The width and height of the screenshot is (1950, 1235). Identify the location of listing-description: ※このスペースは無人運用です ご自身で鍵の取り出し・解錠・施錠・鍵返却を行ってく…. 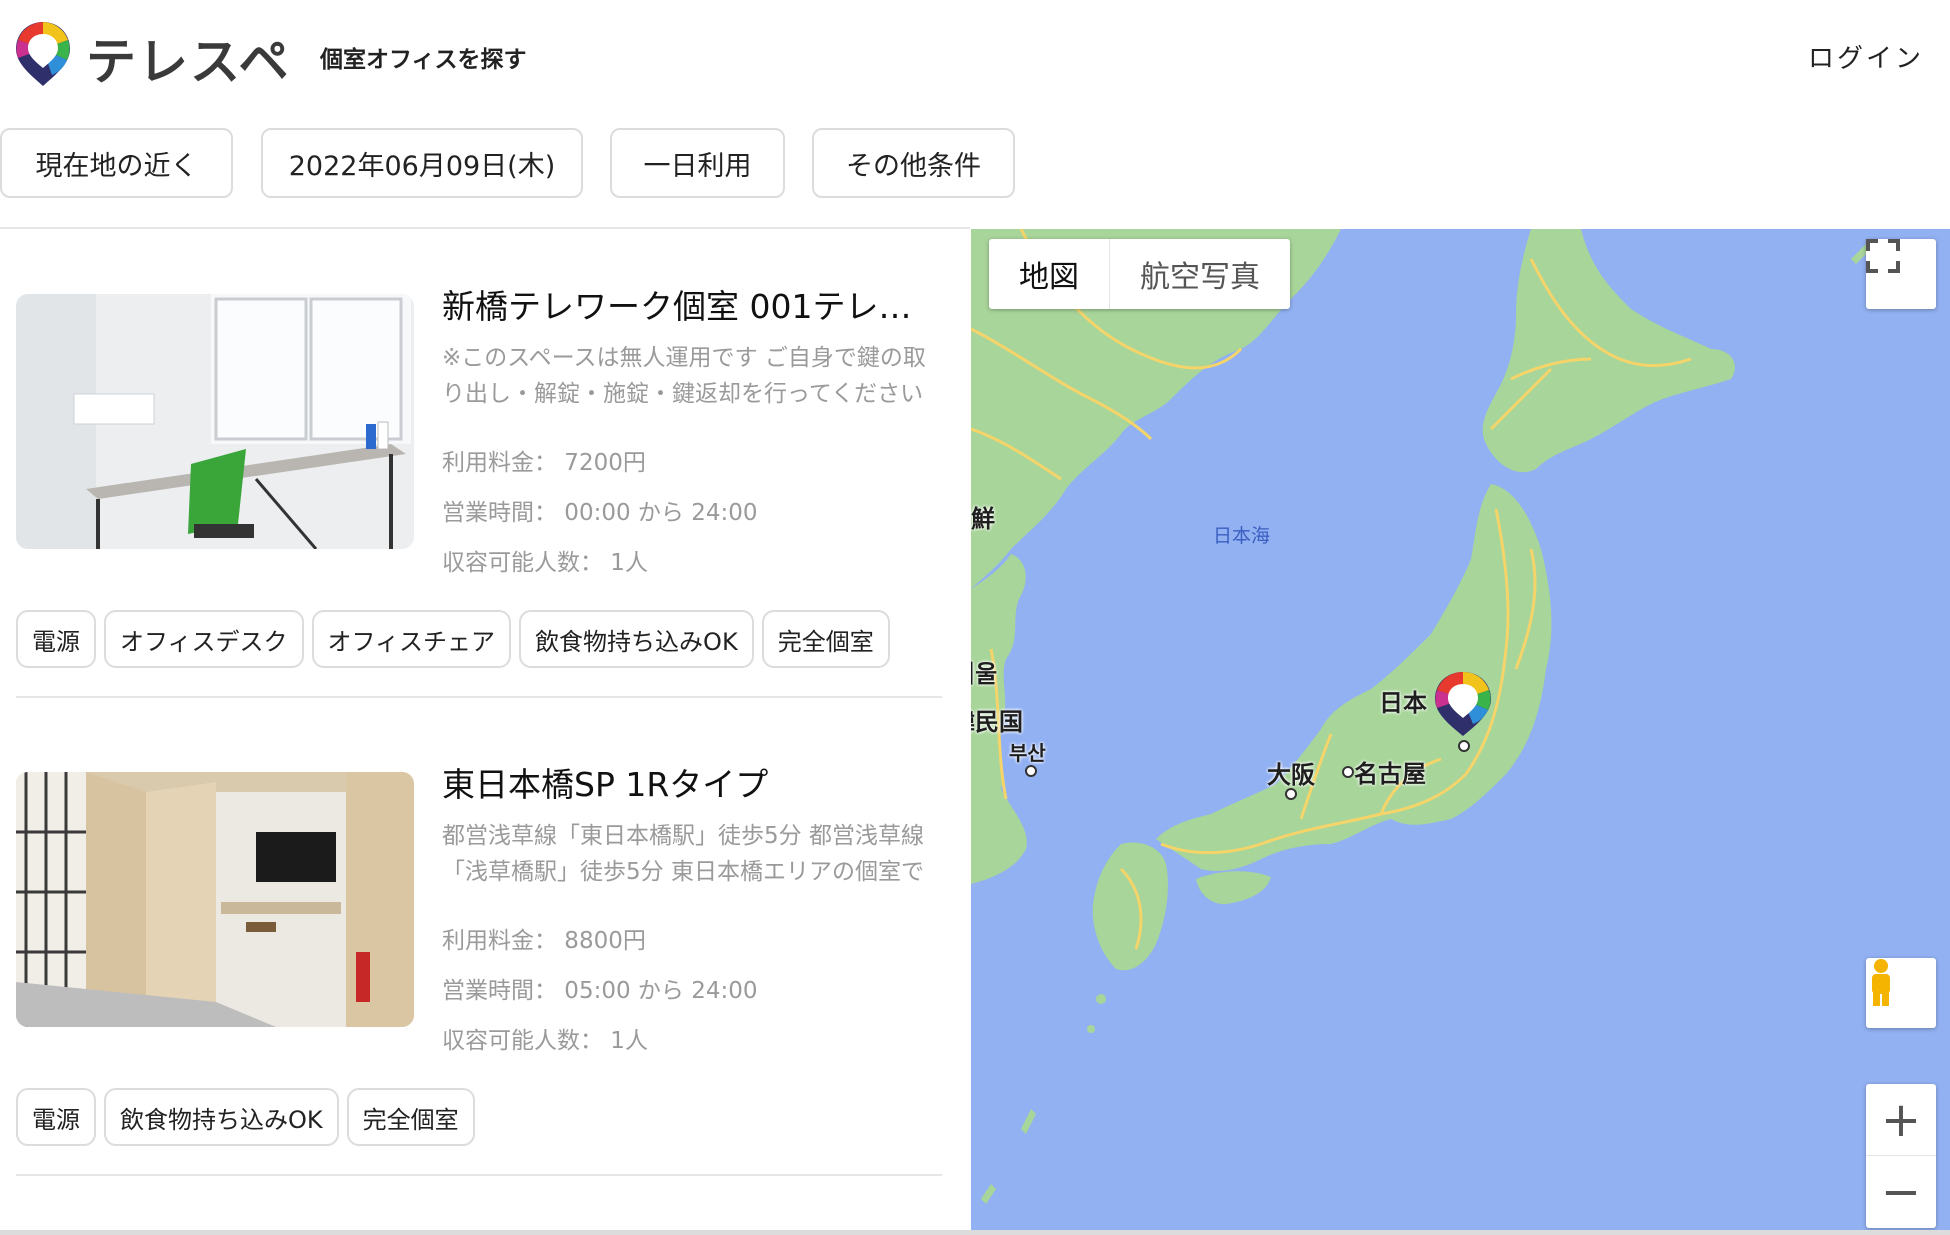
(684, 376).